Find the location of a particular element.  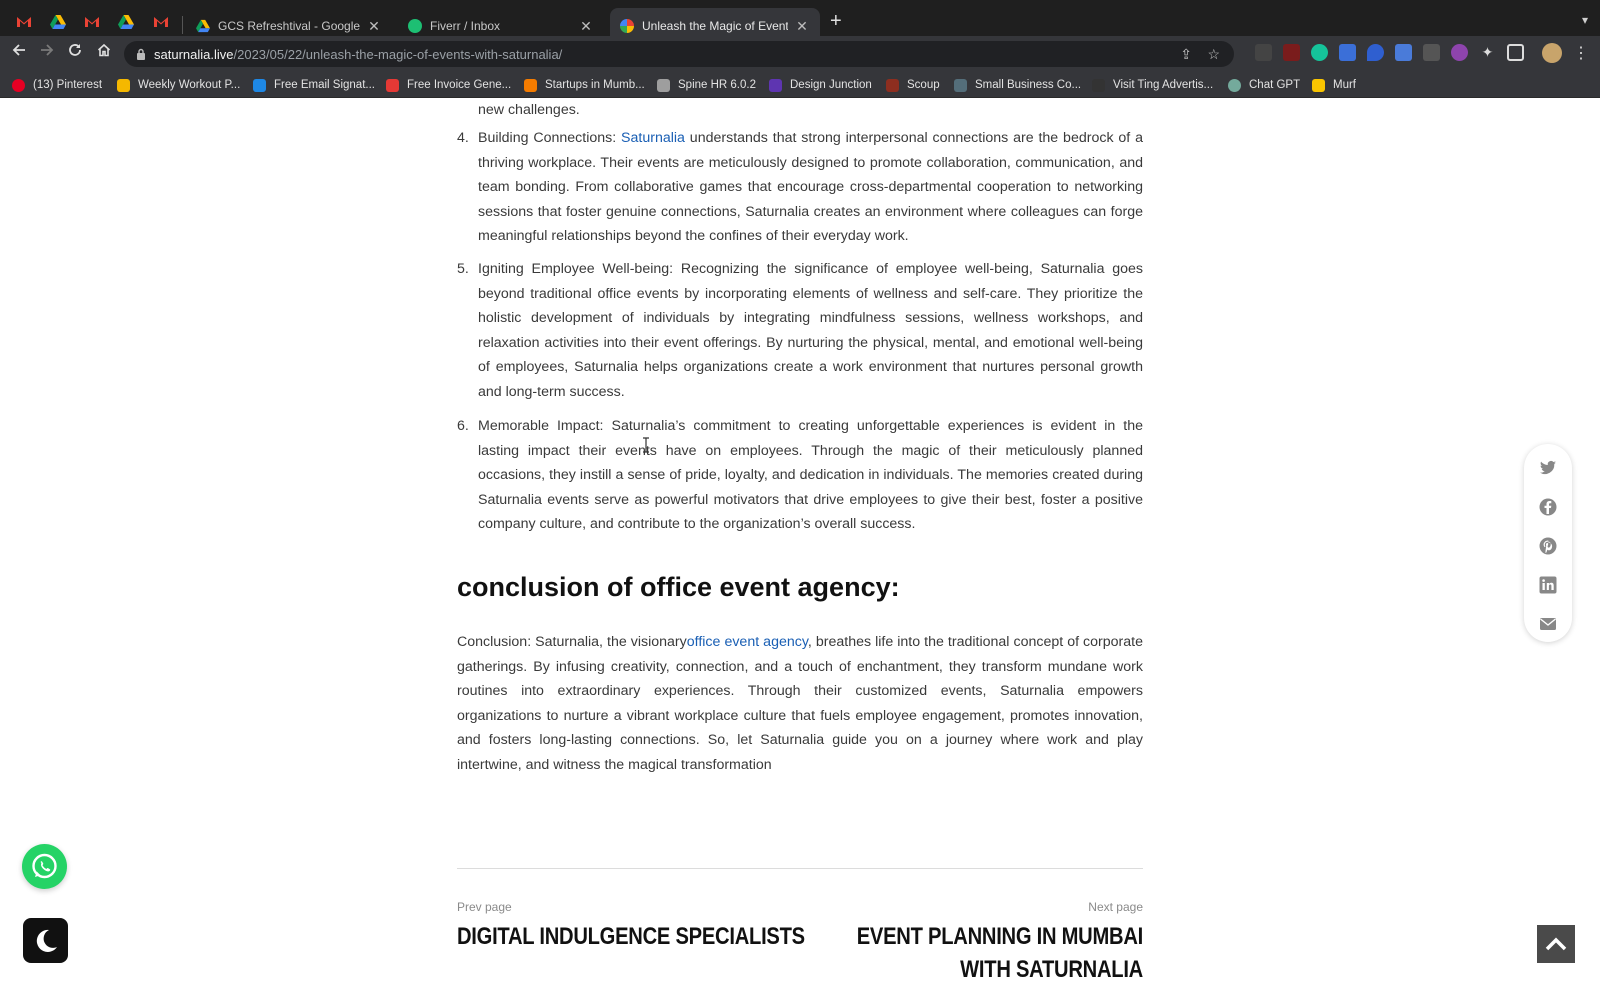

paragraph-text: Conclusion: Saturnalia, the visionary is located at coordinates (572, 642).